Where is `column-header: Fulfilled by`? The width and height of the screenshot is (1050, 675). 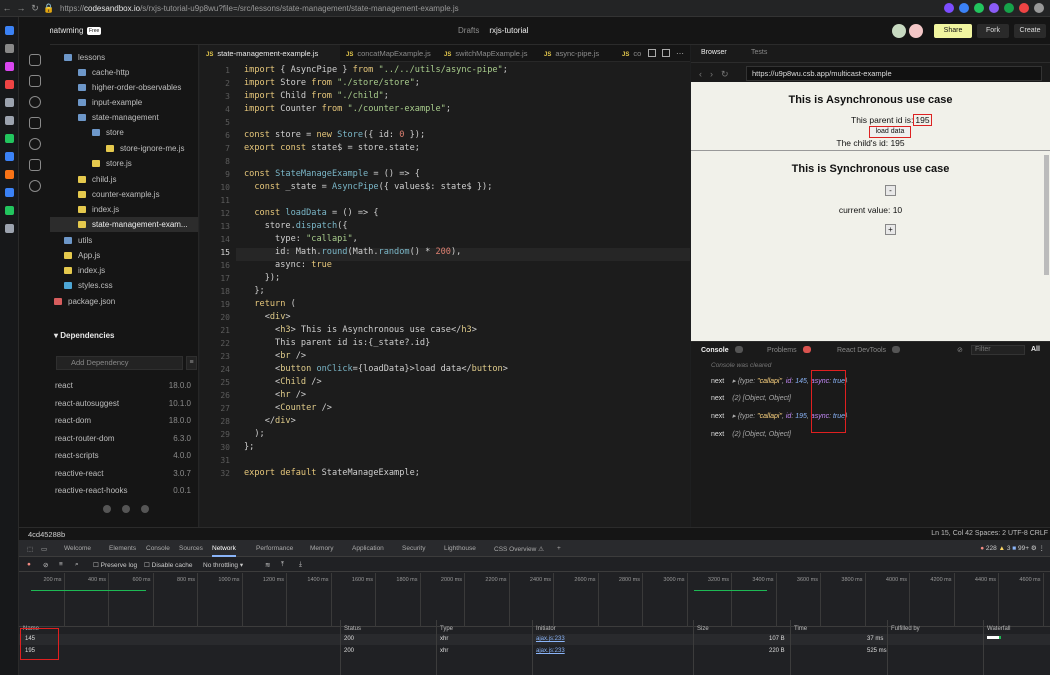 column-header: Fulfilled by is located at coordinates (905, 629).